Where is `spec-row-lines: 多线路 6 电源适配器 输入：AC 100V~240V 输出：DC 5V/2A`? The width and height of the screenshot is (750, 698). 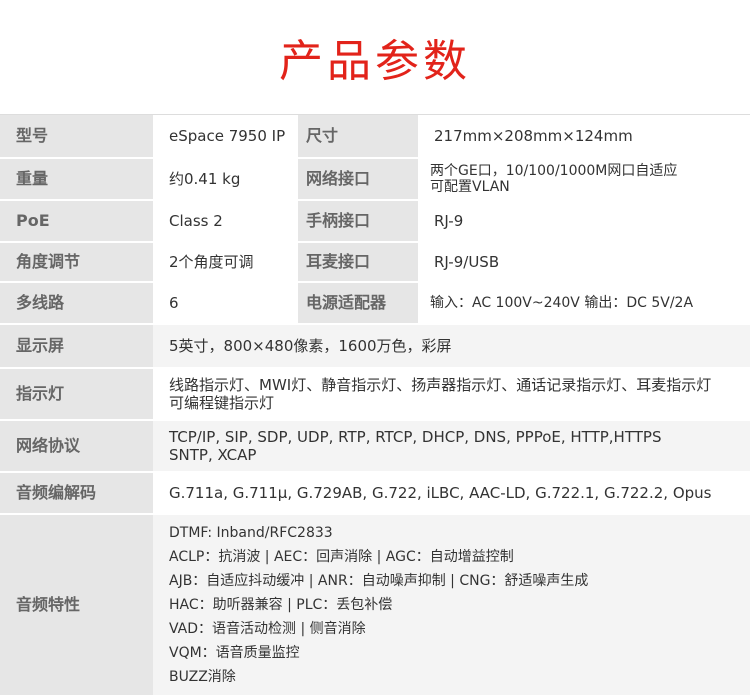
spec-row-lines: 多线路 6 电源适配器 输入：AC 100V~240V 输出：DC 5V/2A is located at coordinates (375, 303).